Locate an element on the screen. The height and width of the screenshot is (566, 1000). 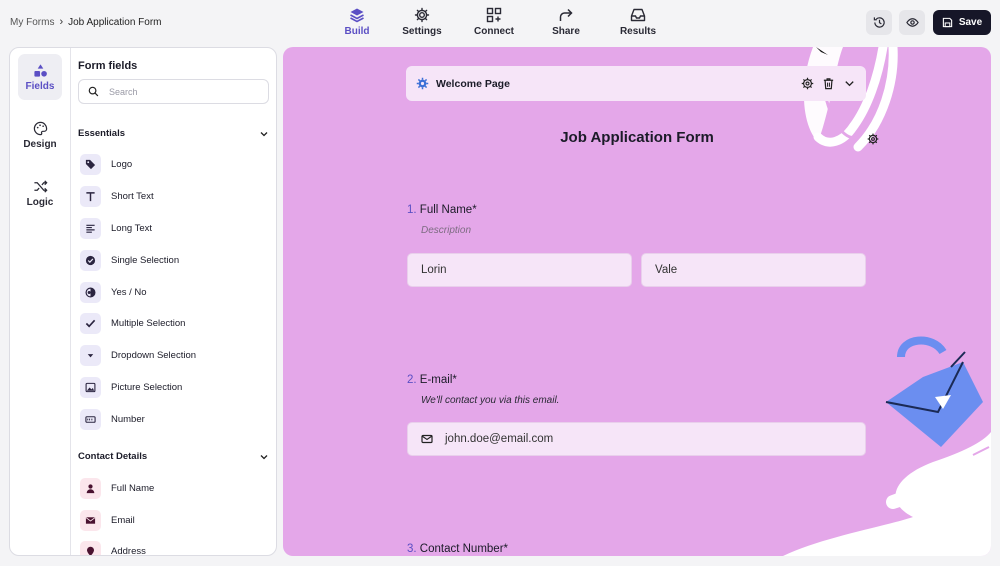
section-essentials-title: Essentials is located at coordinates (101, 133).